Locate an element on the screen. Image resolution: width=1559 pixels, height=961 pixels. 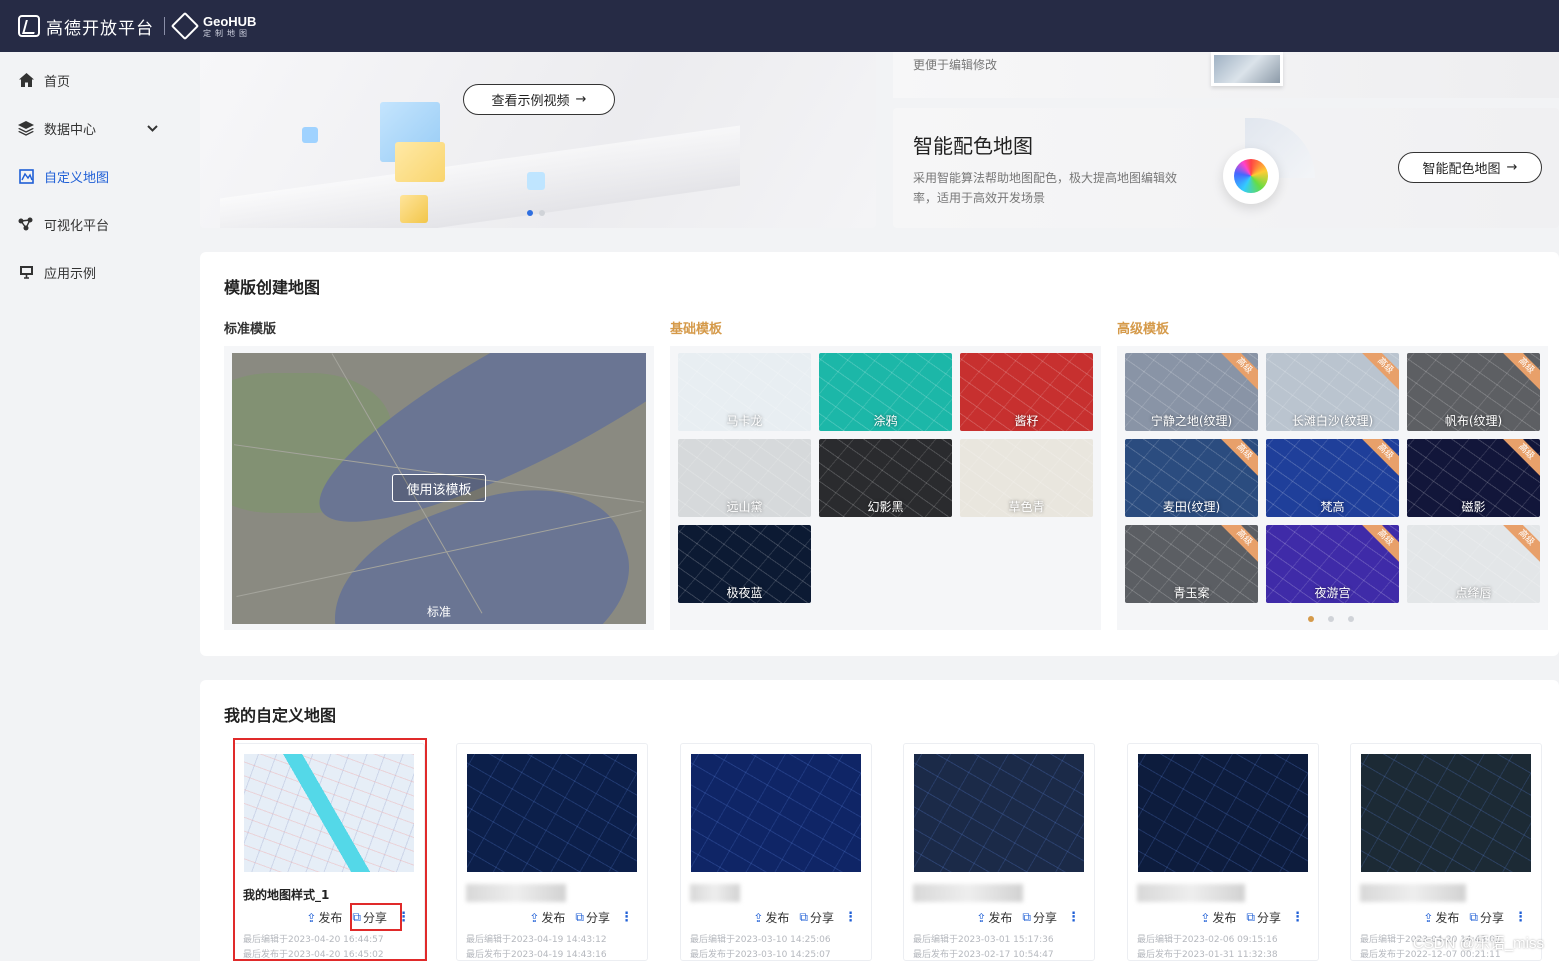
template-tile: 高级青玉案 is located at coordinates (1191, 564).